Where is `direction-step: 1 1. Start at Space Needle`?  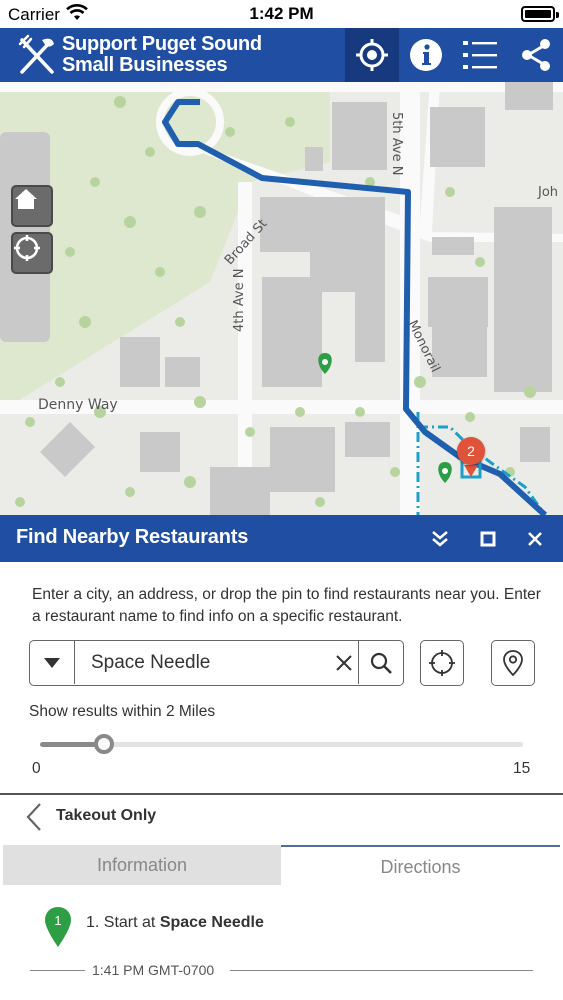 direction-step: 1 1. Start at Space Needle is located at coordinates (290, 927).